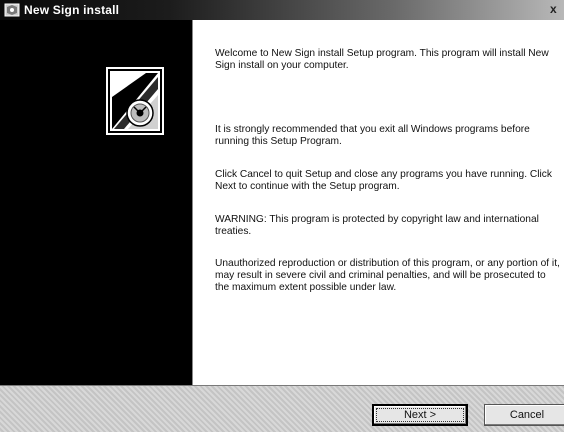  Describe the element at coordinates (282, 10) in the screenshot. I see `title-bar: New Sign install x` at that location.